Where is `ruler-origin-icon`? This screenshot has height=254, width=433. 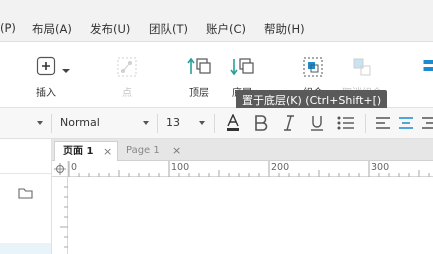 ruler-origin-icon is located at coordinates (60, 169).